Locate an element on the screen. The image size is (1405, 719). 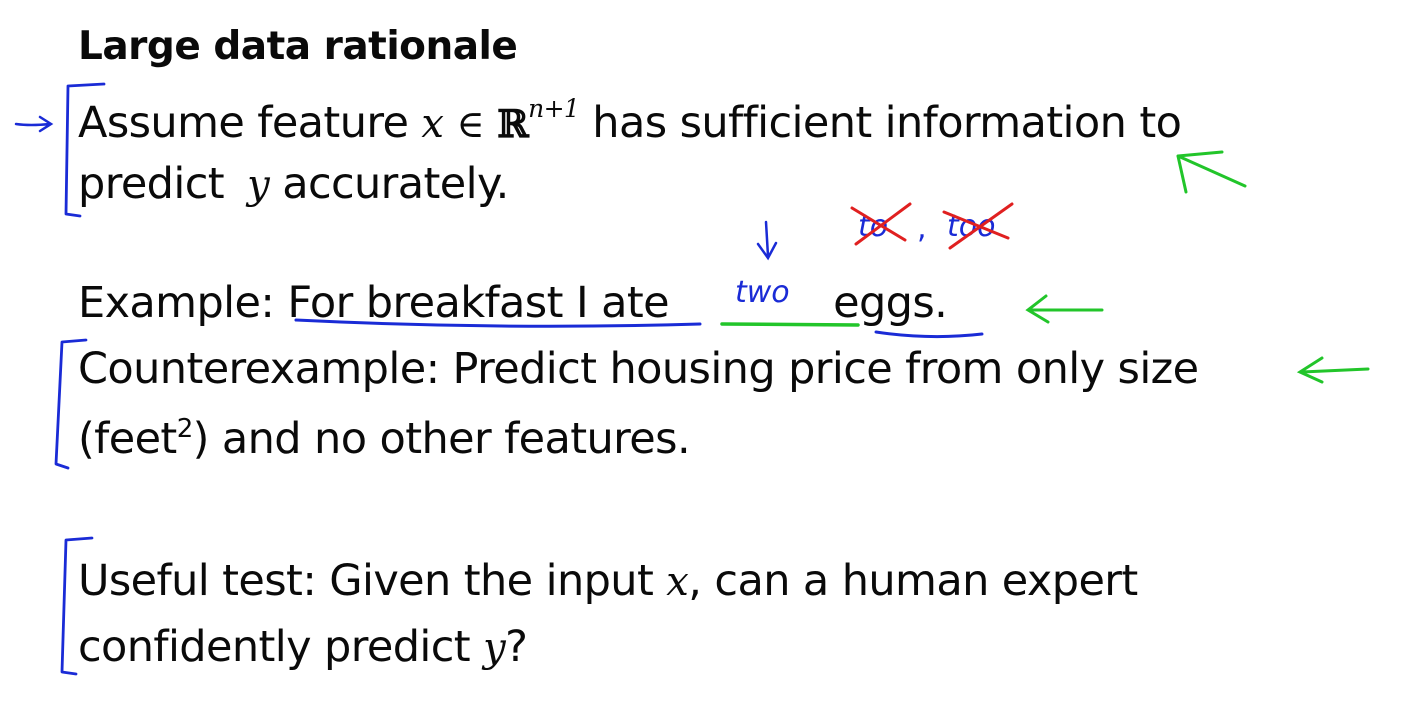
assume-line2-prefix: predict is located at coordinates (151, 184).